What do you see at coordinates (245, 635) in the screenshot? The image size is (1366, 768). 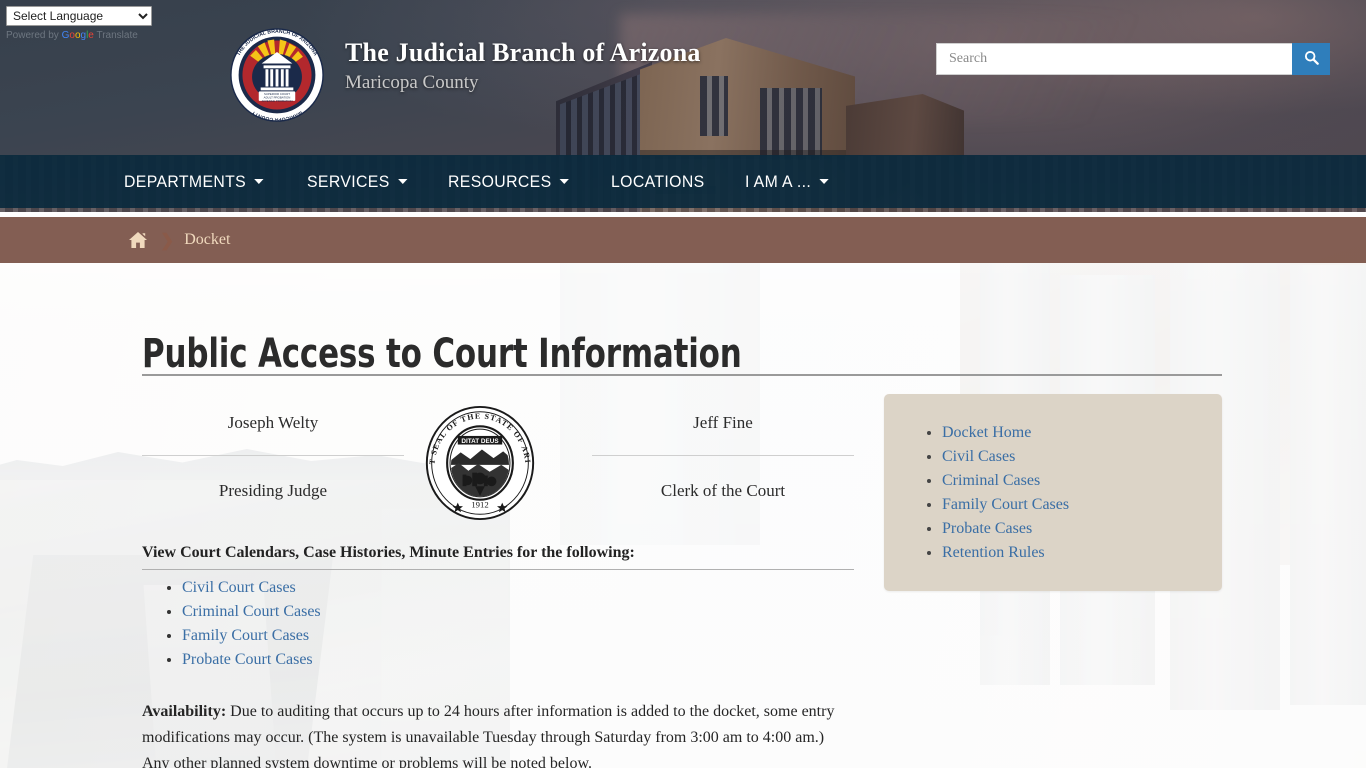 I see `case-type-link: Family Court Cases` at bounding box center [245, 635].